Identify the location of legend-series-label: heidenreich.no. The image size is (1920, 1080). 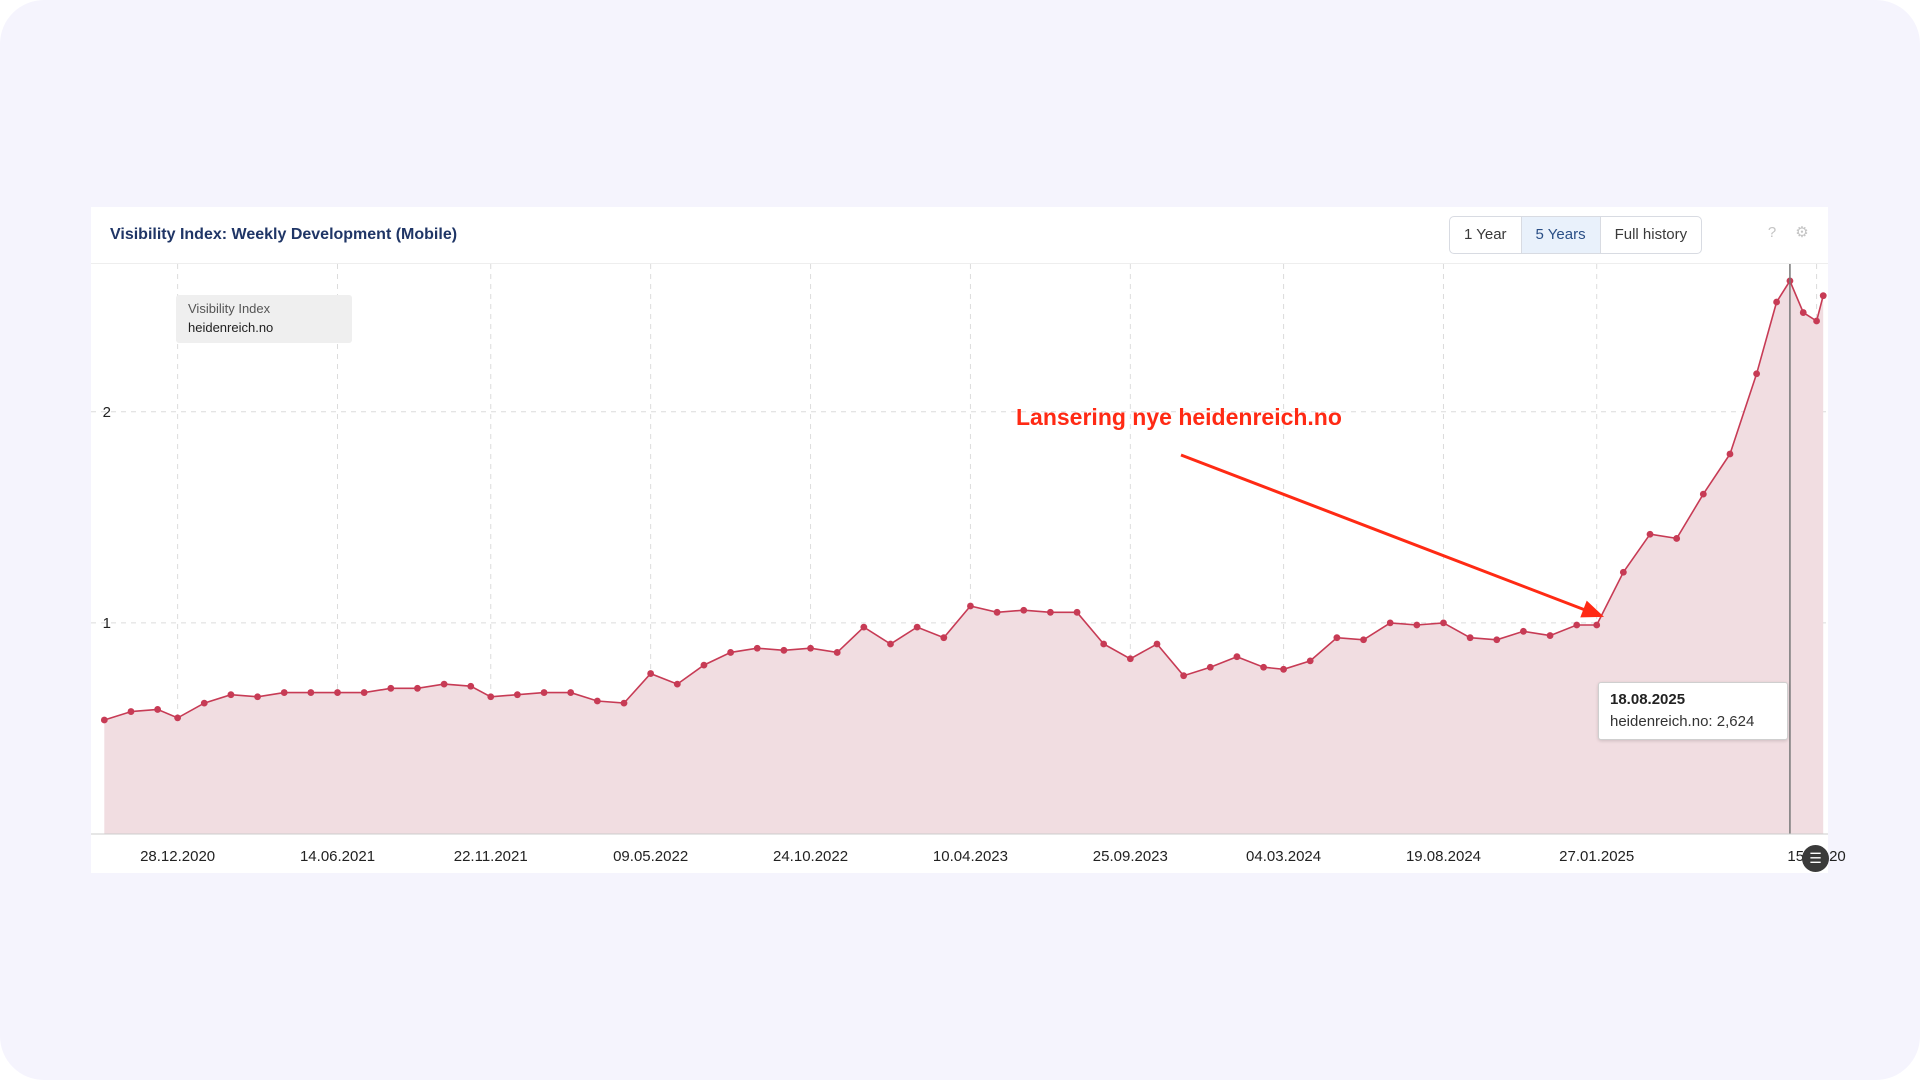
(231, 327).